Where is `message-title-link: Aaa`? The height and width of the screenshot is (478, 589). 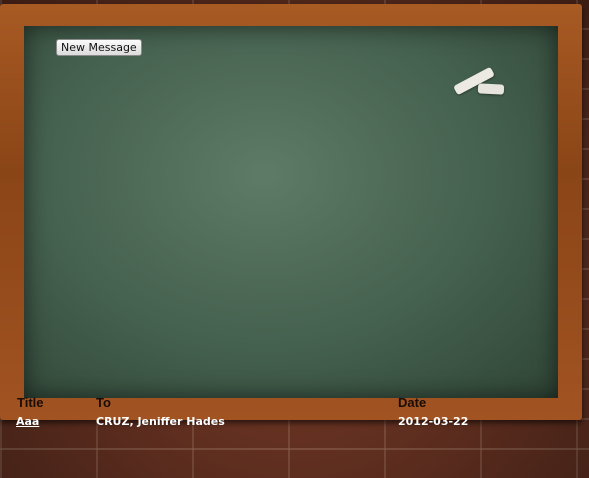 message-title-link: Aaa is located at coordinates (27, 421).